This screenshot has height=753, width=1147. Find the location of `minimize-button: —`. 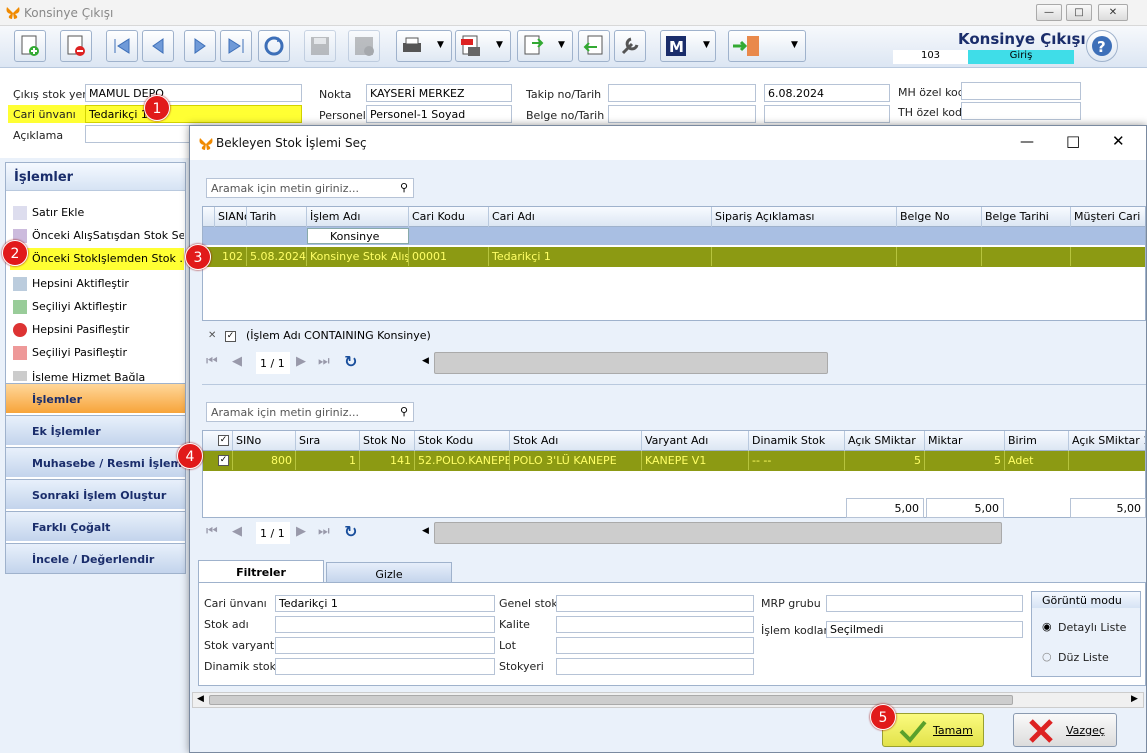

minimize-button: — is located at coordinates (1049, 12).